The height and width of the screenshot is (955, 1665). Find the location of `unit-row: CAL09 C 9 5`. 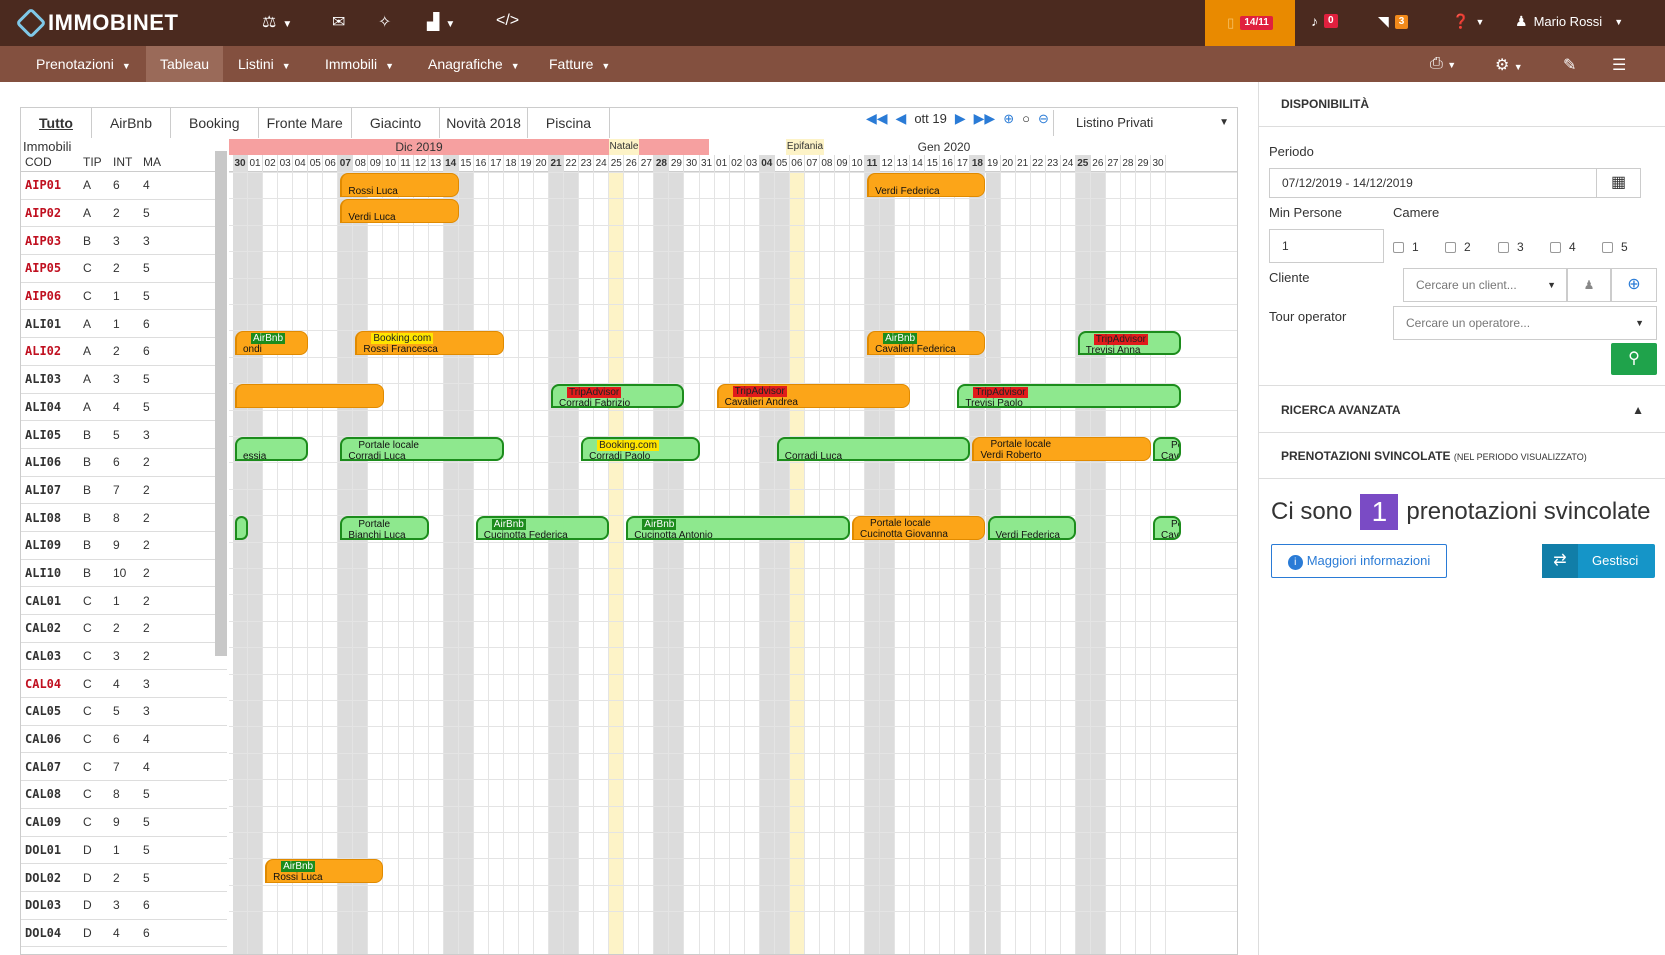

unit-row: CAL09 C 9 5 is located at coordinates (124, 823).